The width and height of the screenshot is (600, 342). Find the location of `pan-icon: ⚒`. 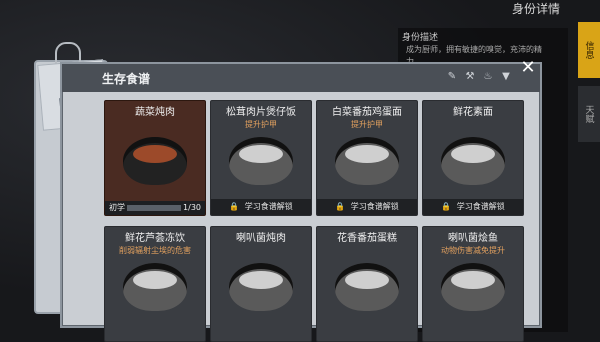

pan-icon: ⚒ is located at coordinates (470, 77).